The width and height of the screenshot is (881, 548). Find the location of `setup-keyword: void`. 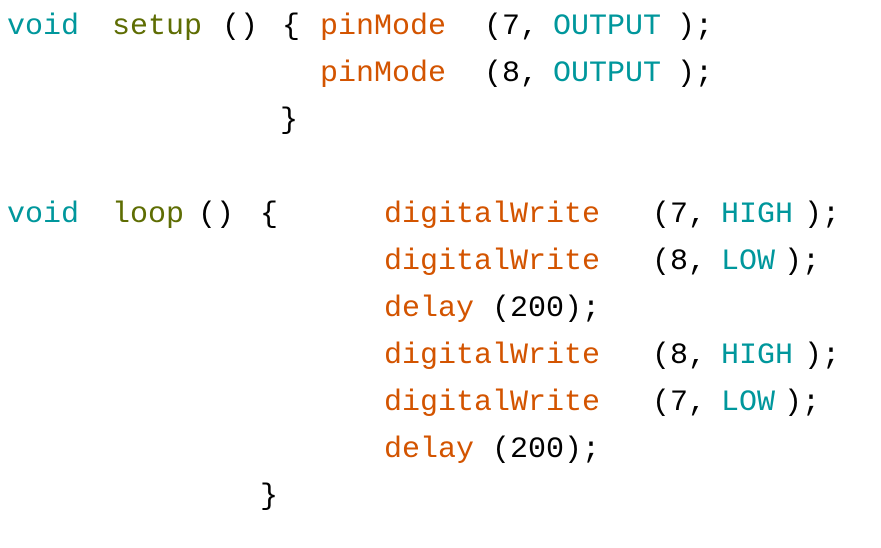

setup-keyword: void is located at coordinates (43, 27).